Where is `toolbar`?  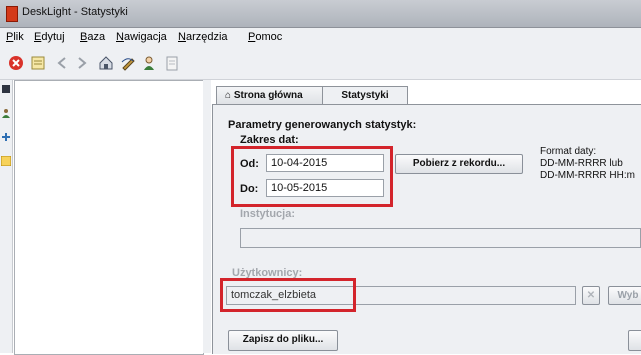
toolbar is located at coordinates (320, 63).